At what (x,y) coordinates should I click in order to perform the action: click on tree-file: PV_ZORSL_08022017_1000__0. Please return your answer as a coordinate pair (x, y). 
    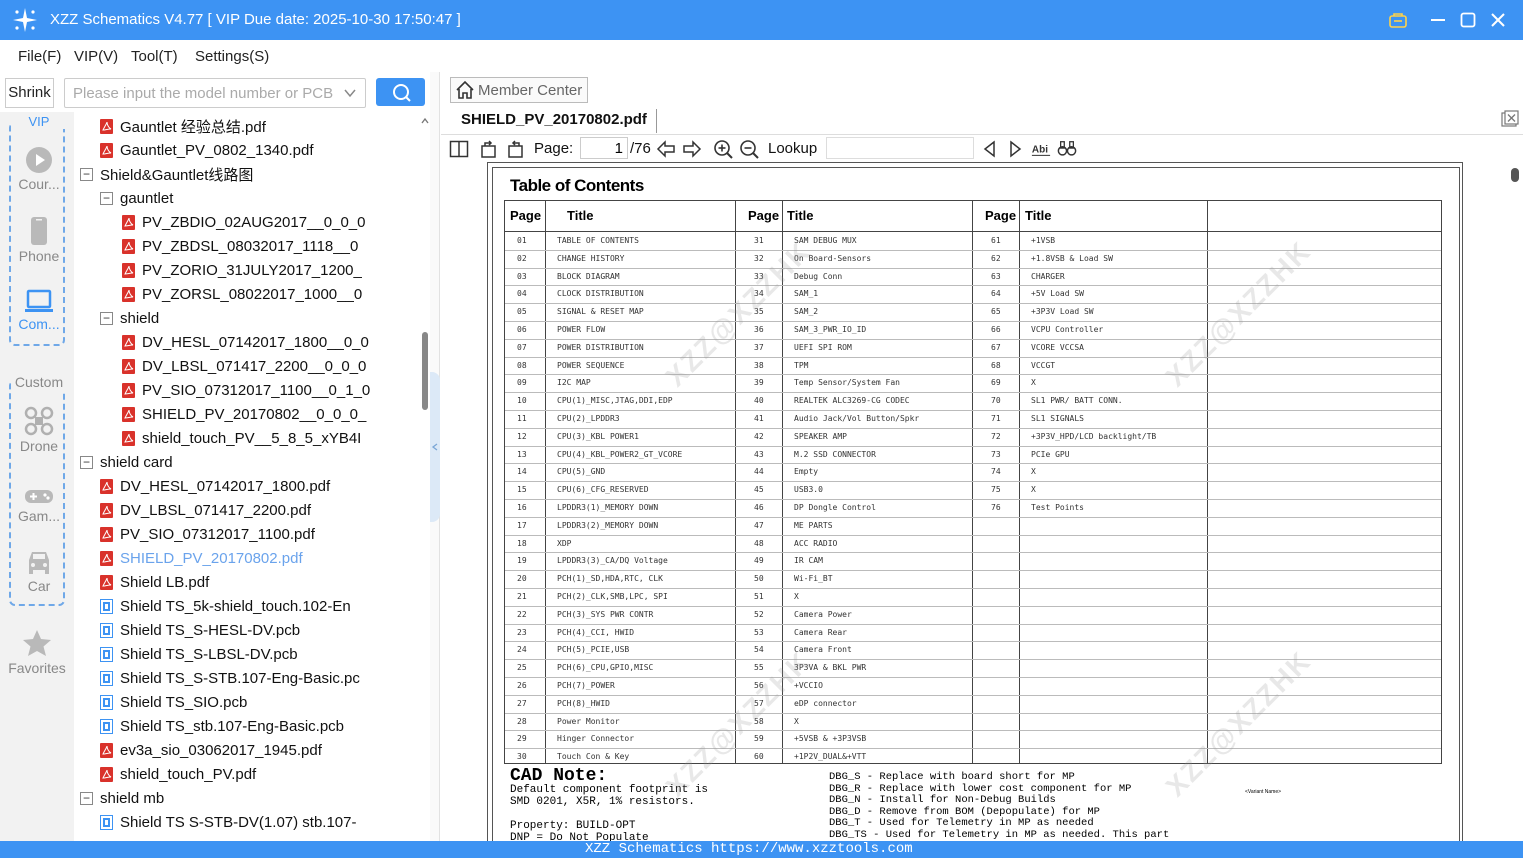
    Looking at the image, I should click on (242, 294).